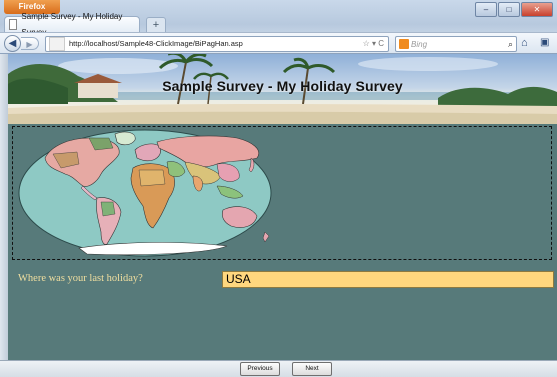 This screenshot has width=557, height=377. I want to click on page-title: Sample Survey - My Holiday Survey, so click(282, 86).